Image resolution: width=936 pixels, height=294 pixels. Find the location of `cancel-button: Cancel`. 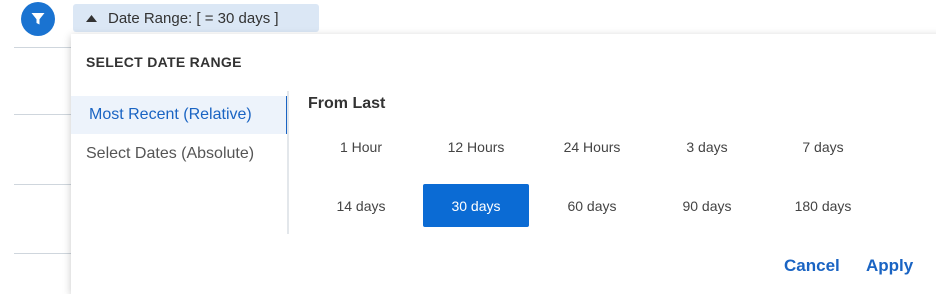

cancel-button: Cancel is located at coordinates (812, 266).